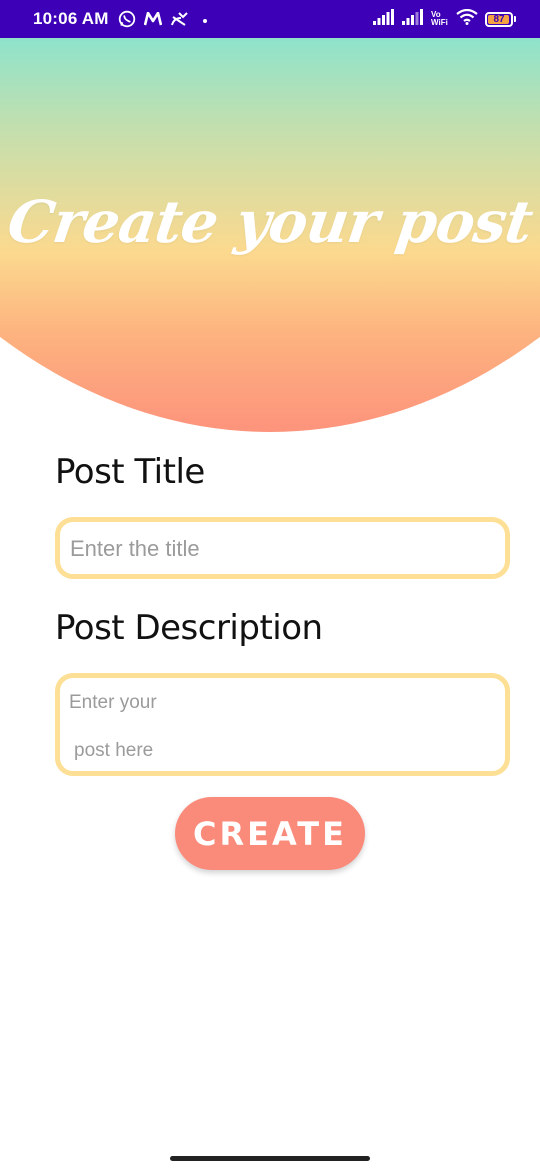  I want to click on post-title-label: Post Title, so click(130, 472).